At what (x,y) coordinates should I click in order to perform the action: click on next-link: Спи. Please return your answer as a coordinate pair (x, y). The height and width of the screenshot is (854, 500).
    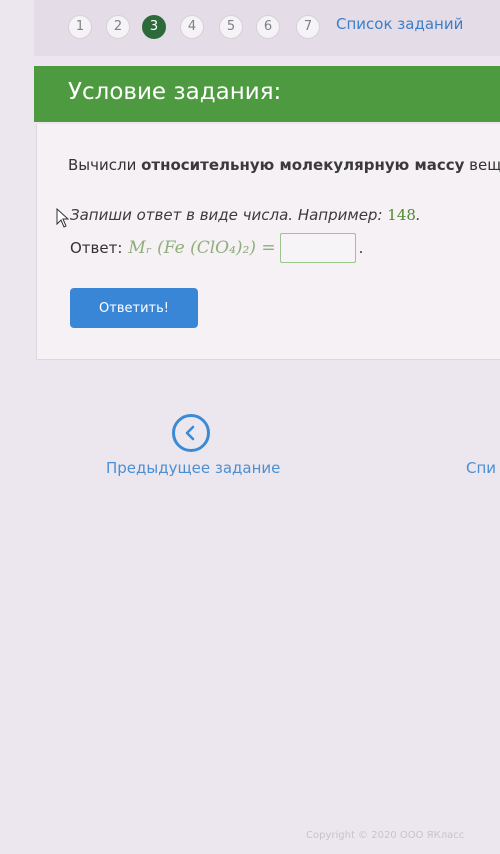
    Looking at the image, I should click on (481, 468).